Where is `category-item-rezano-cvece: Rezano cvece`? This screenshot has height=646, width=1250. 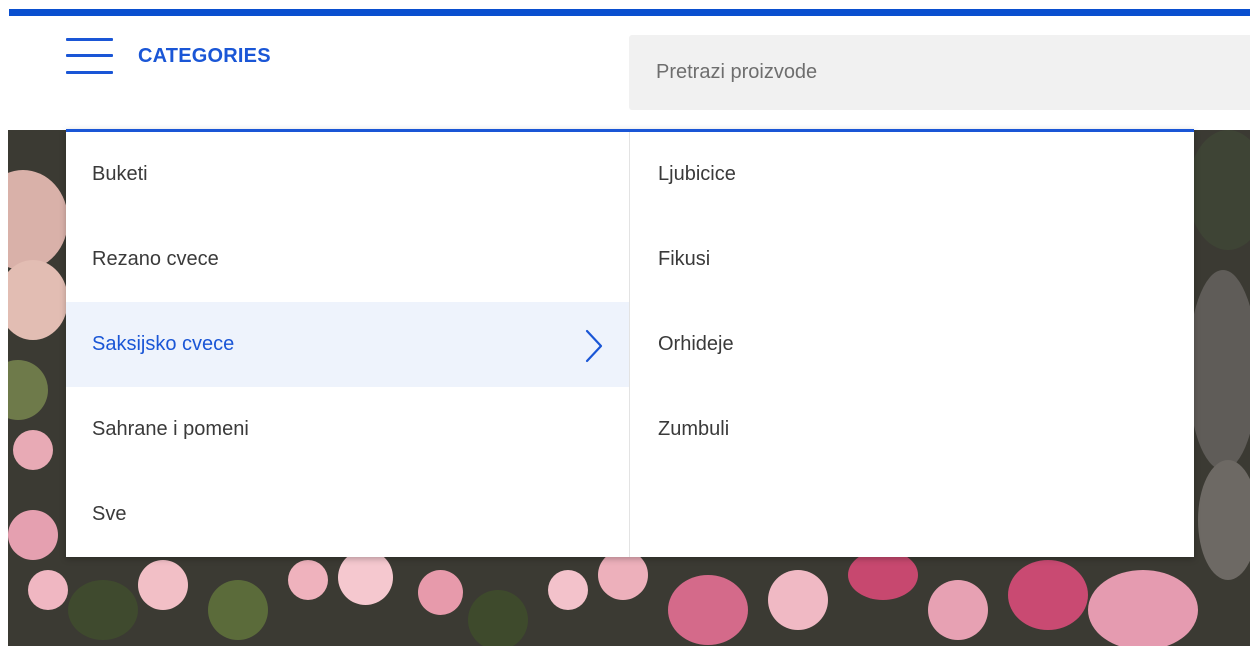 category-item-rezano-cvece: Rezano cvece is located at coordinates (347, 259).